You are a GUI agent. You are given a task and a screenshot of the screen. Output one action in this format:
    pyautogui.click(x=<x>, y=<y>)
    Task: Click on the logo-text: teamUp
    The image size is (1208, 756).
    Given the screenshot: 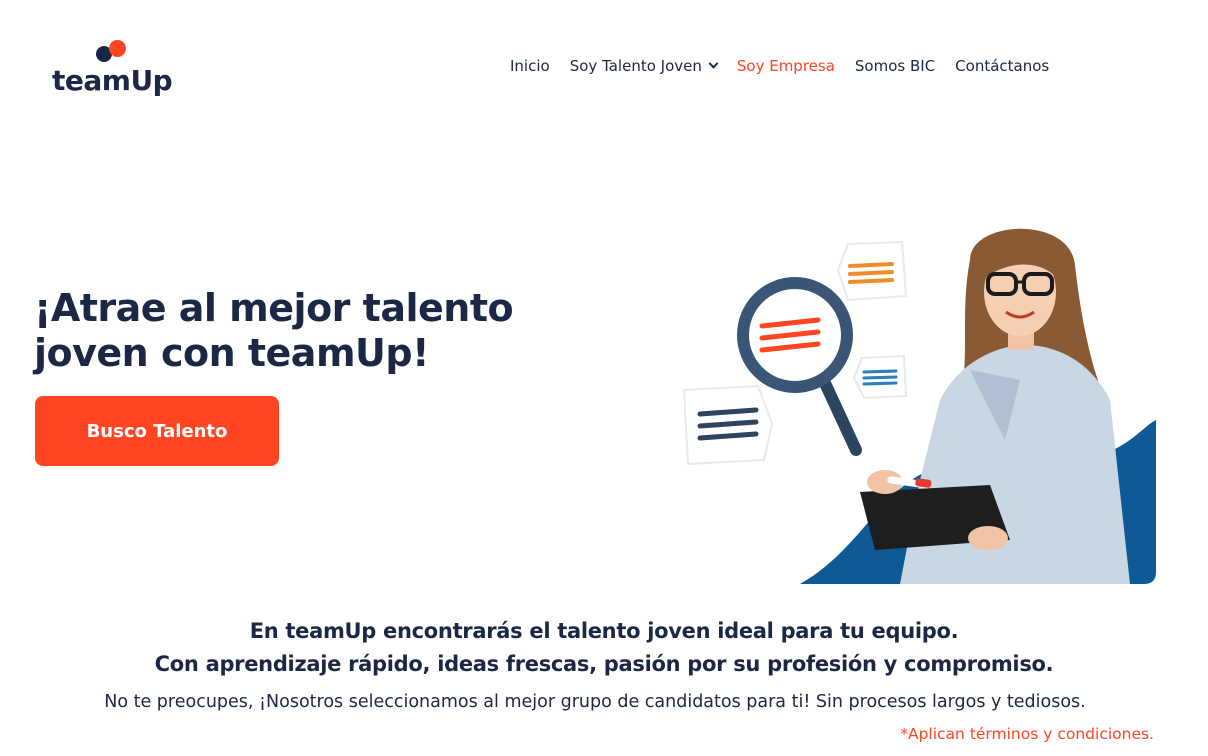 What is the action you would take?
    pyautogui.click(x=112, y=80)
    